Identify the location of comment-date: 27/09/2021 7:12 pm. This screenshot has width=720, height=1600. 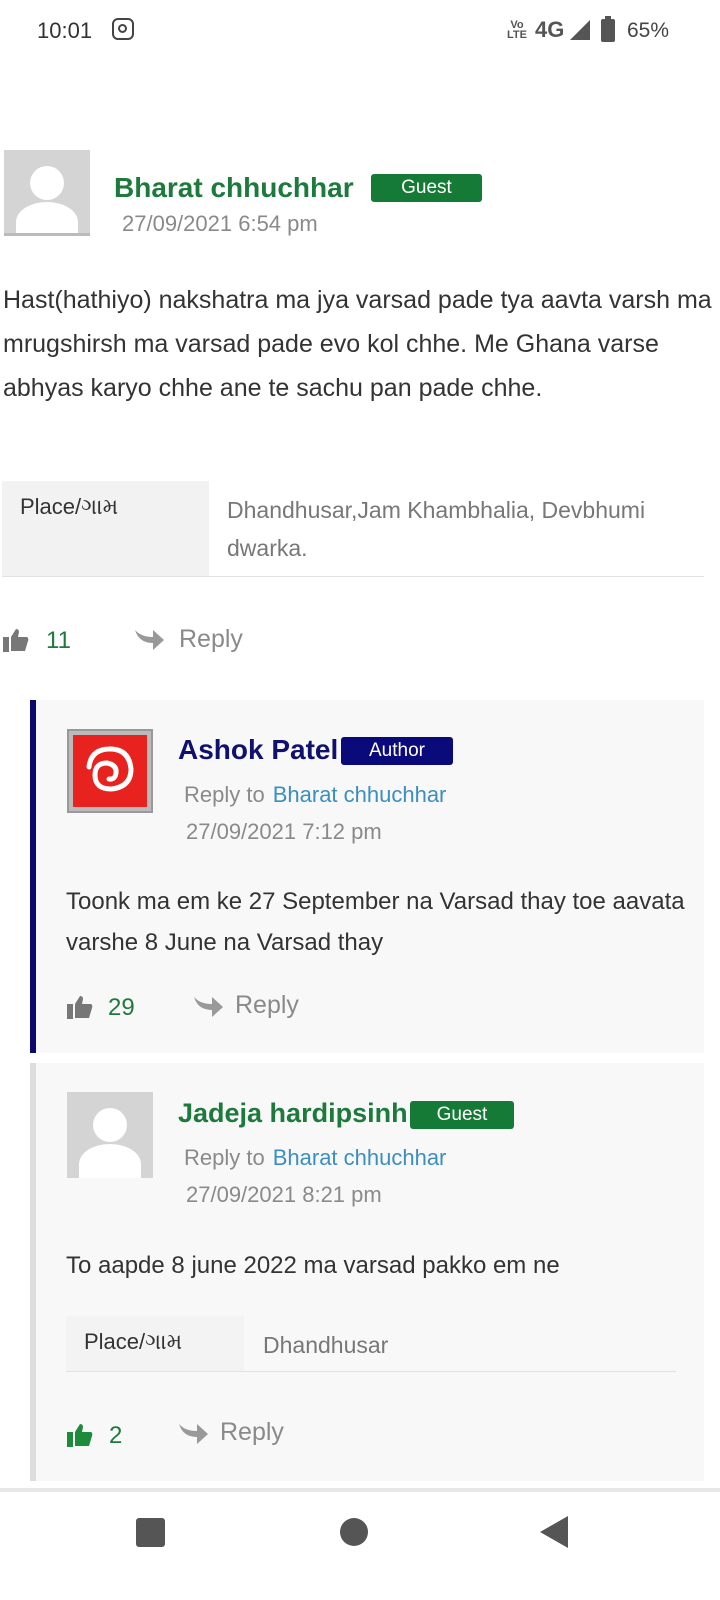
(284, 831).